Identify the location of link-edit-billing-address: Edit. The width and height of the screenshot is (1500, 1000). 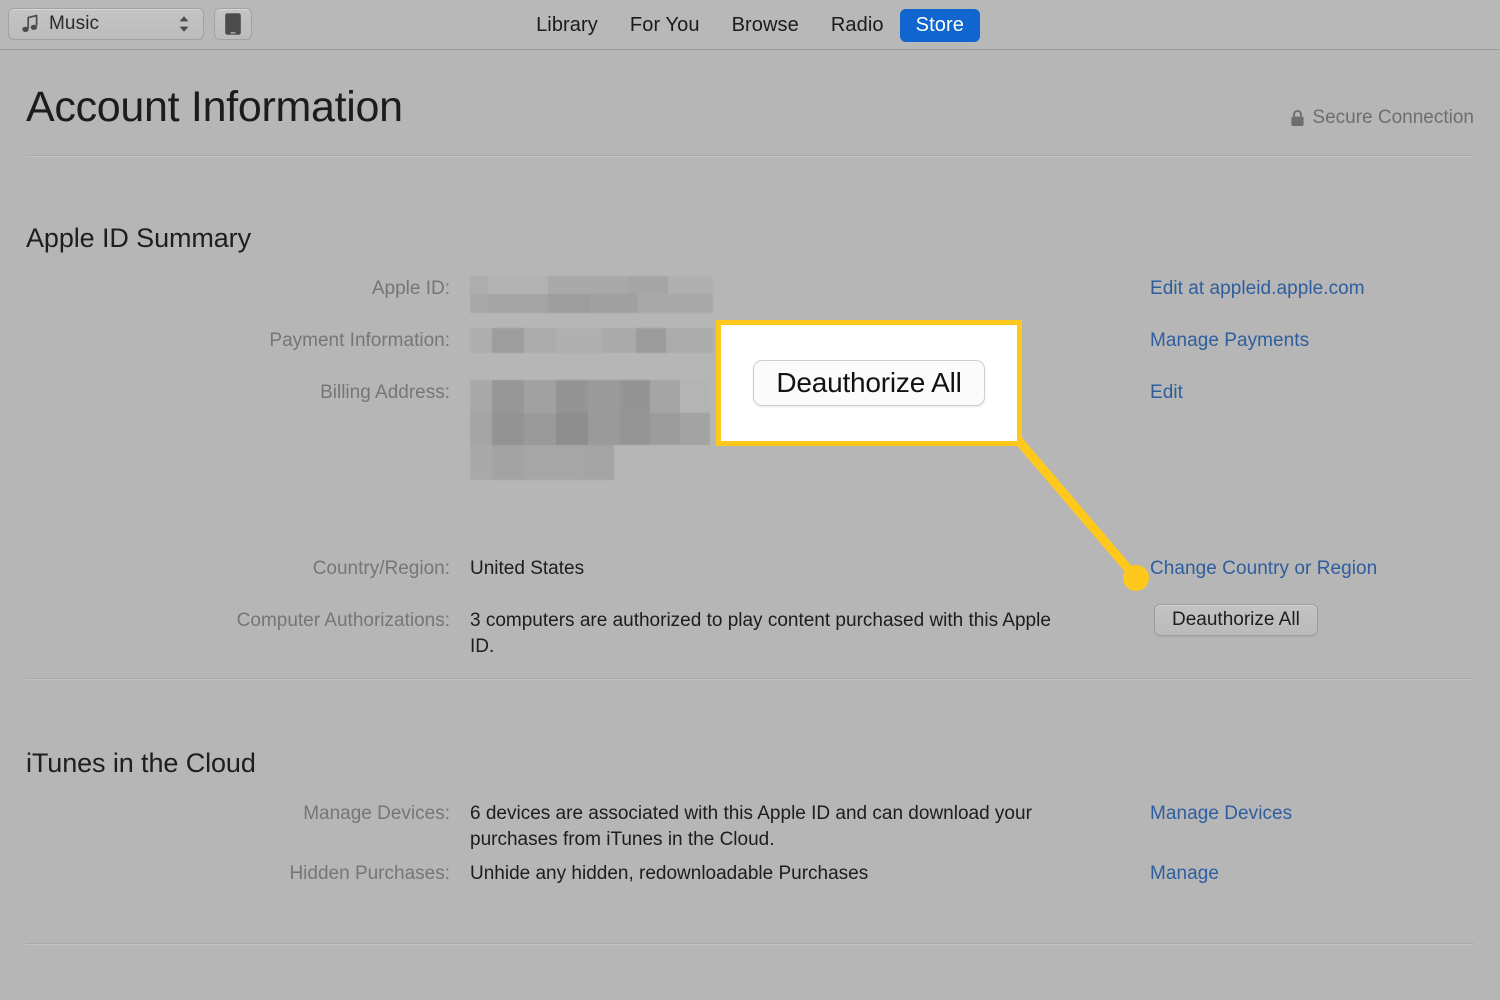
(1166, 392).